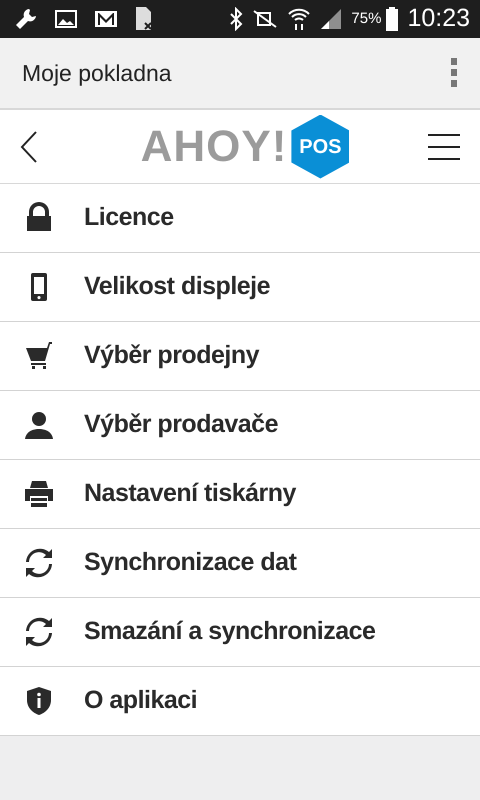 The height and width of the screenshot is (800, 480). I want to click on sim-card-icon, so click(144, 19).